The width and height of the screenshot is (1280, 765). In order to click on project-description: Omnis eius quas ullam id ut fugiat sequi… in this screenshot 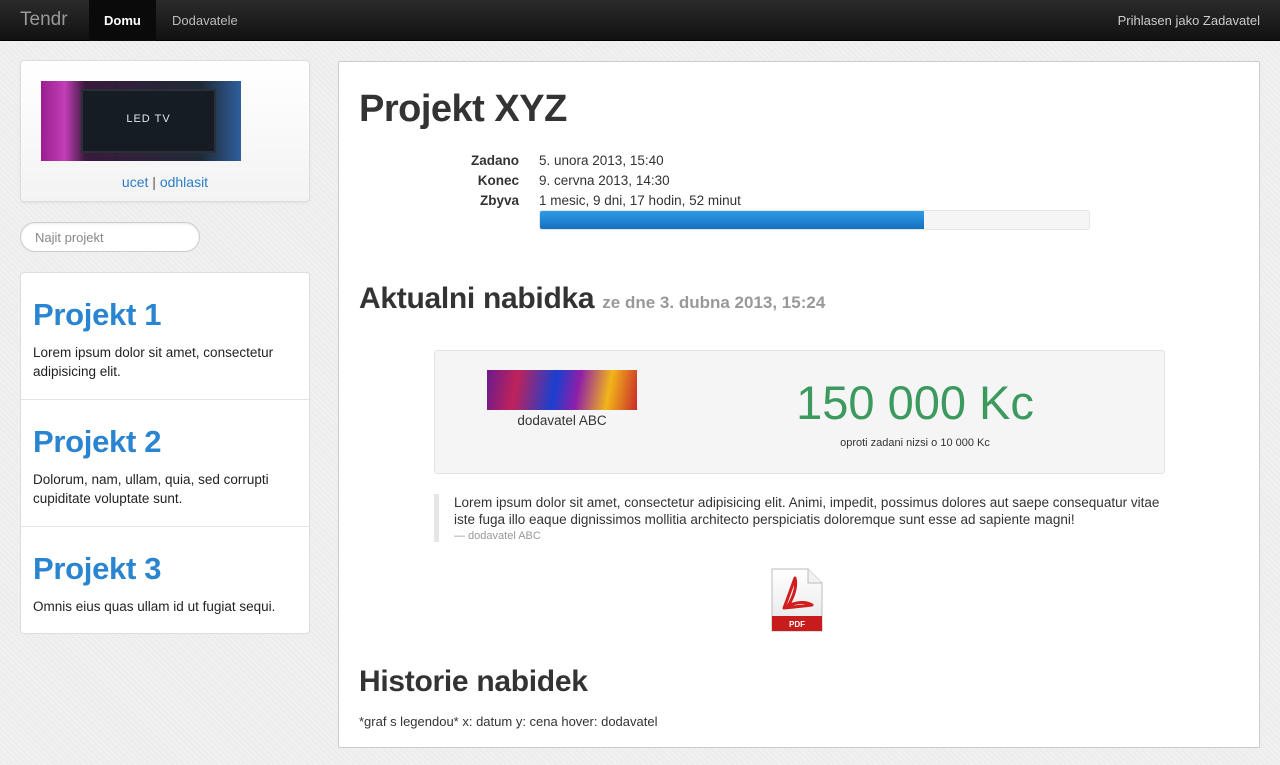, I will do `click(154, 606)`.